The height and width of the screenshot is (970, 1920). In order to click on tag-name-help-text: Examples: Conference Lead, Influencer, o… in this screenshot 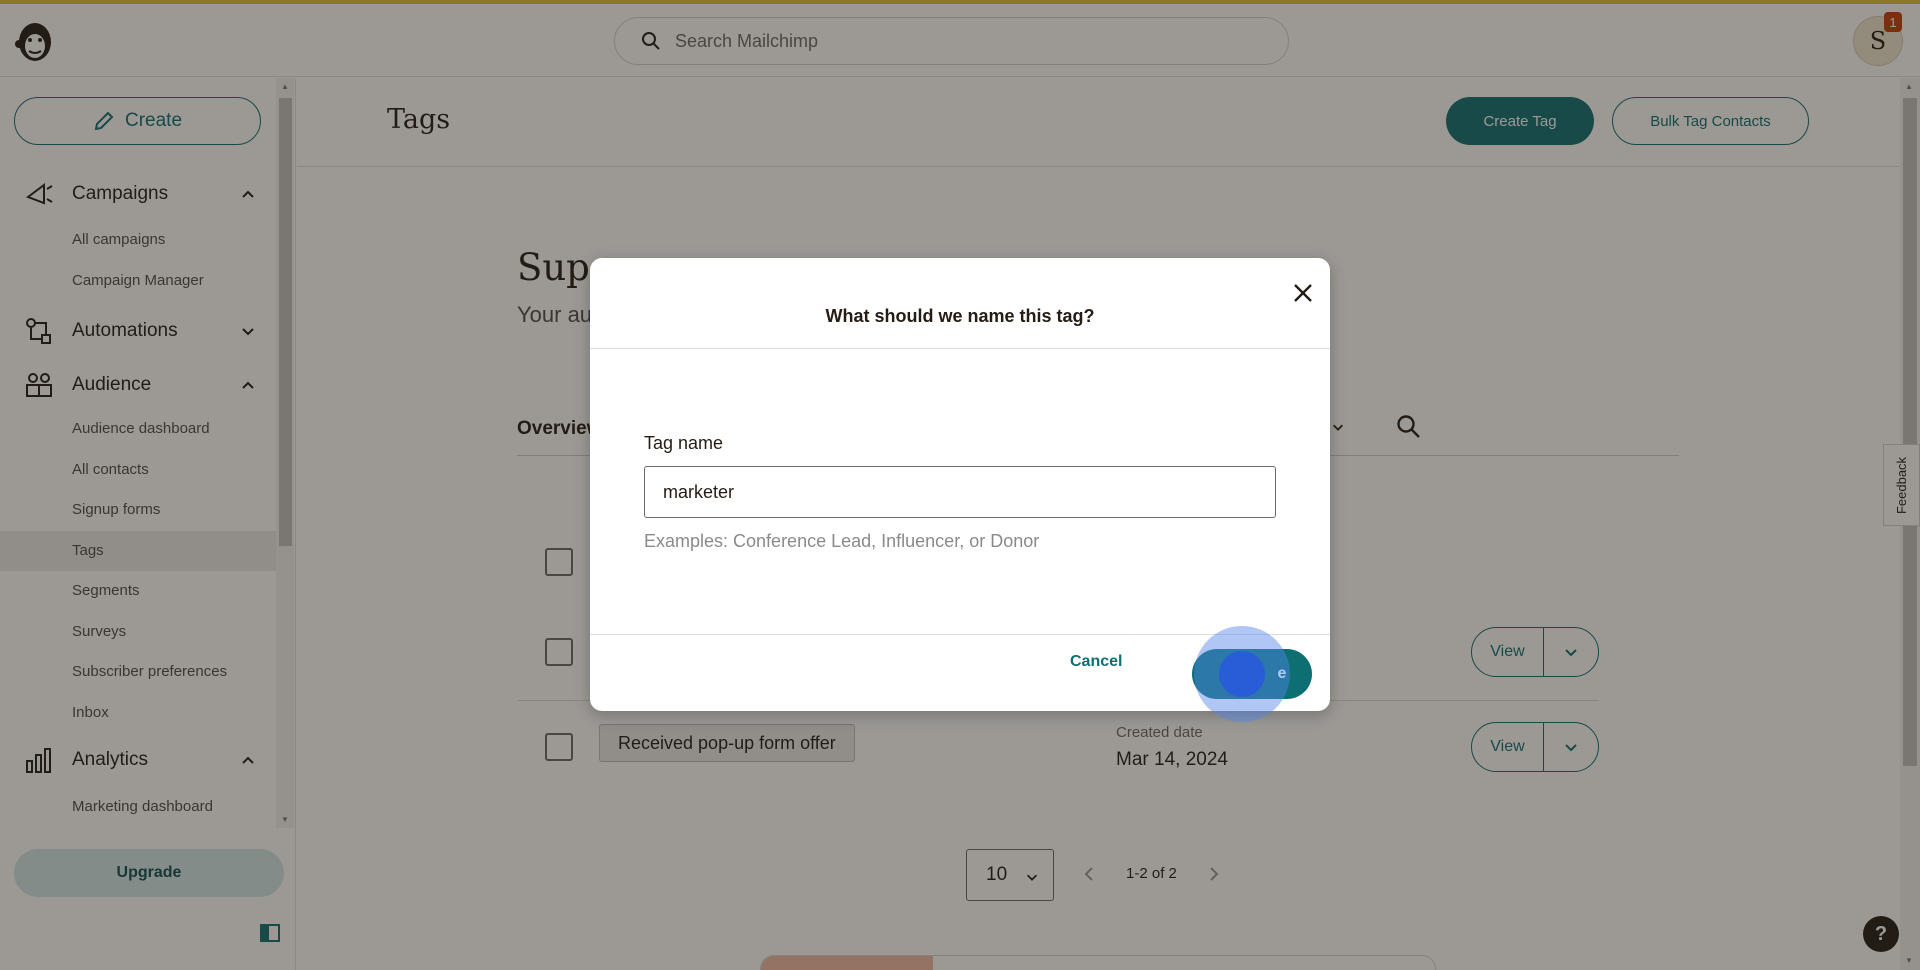, I will do `click(842, 541)`.